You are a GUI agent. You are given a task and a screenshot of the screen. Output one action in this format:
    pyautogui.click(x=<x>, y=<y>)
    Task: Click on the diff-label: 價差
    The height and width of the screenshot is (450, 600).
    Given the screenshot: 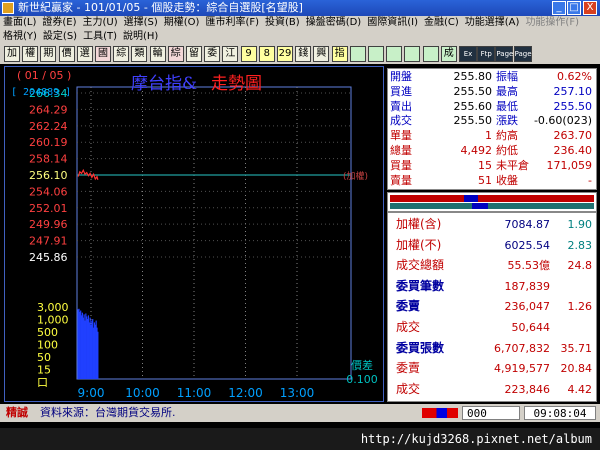 What is the action you would take?
    pyautogui.click(x=362, y=365)
    